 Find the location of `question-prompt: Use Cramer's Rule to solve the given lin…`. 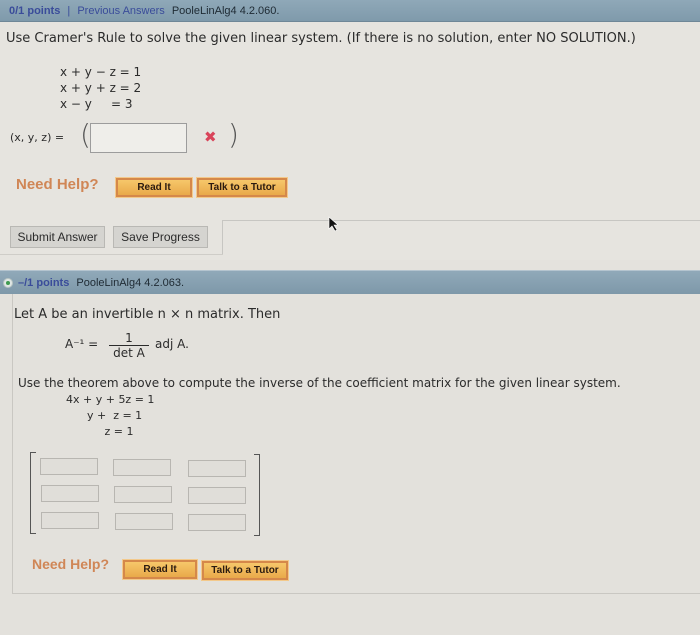

question-prompt: Use Cramer's Rule to solve the given lin… is located at coordinates (321, 38).